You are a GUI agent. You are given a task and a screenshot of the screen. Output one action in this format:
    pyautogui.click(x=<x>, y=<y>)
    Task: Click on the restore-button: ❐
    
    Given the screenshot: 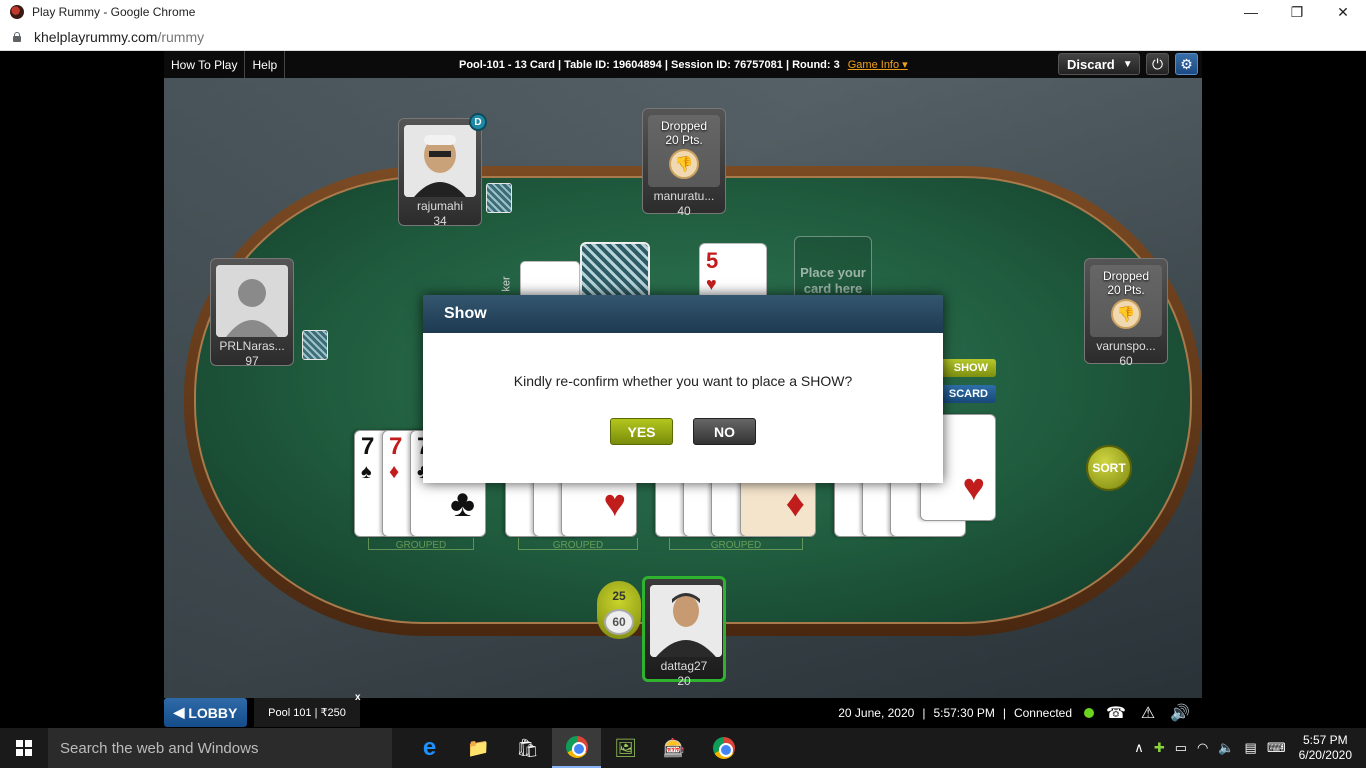 What is the action you would take?
    pyautogui.click(x=1297, y=12)
    